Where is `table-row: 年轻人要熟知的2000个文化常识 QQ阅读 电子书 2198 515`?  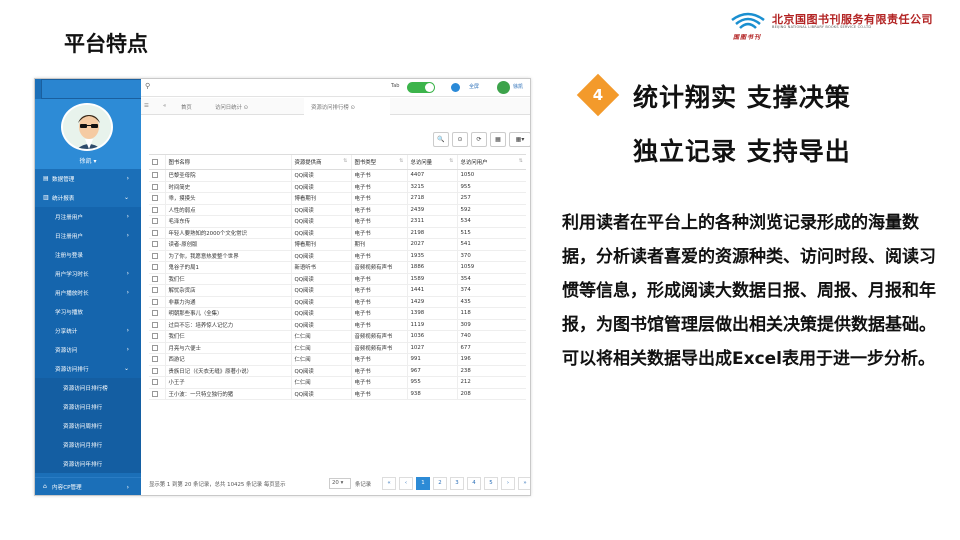 table-row: 年轻人要熟知的2000个文化常识 QQ阅读 电子书 2198 515 is located at coordinates (337, 233).